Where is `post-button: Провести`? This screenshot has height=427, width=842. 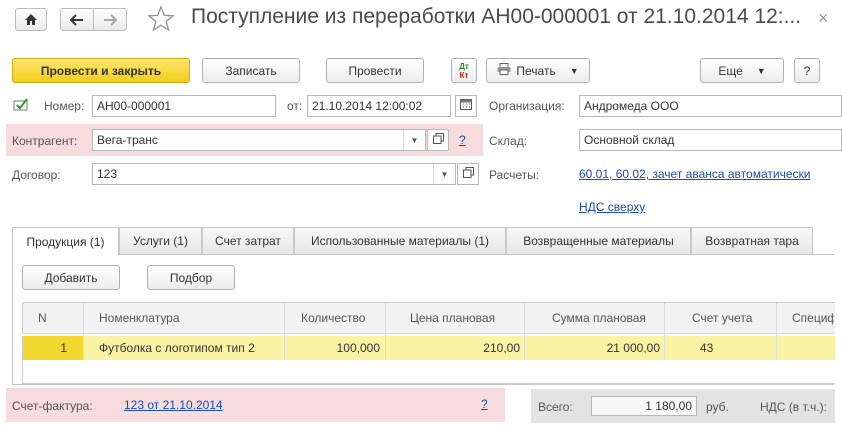
post-button: Провести is located at coordinates (375, 70).